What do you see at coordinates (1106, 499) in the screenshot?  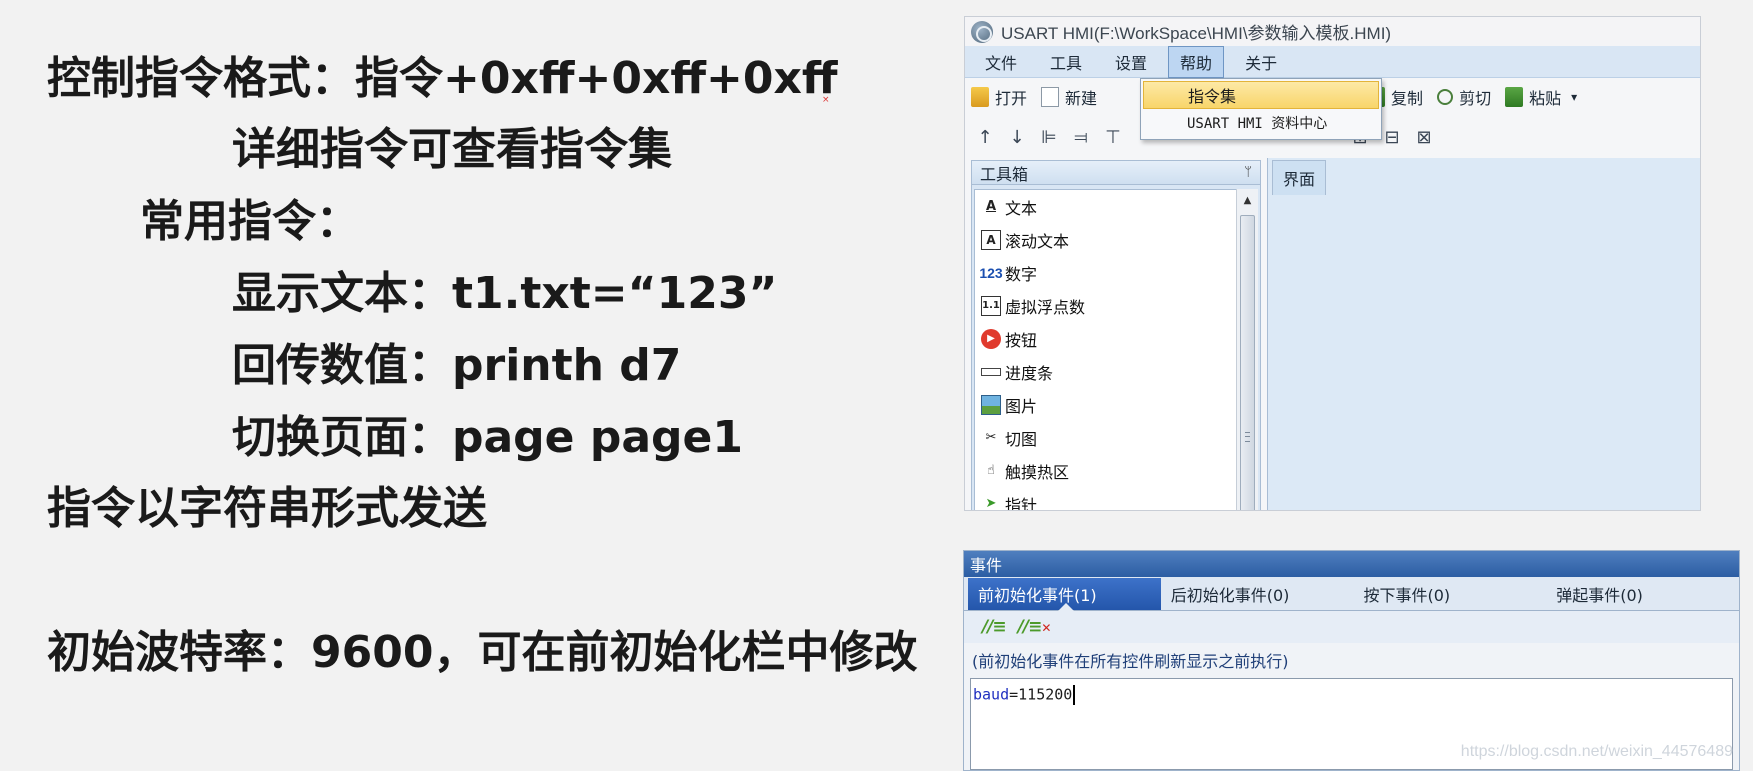 I see `tool-pointer: ➤ 指针` at bounding box center [1106, 499].